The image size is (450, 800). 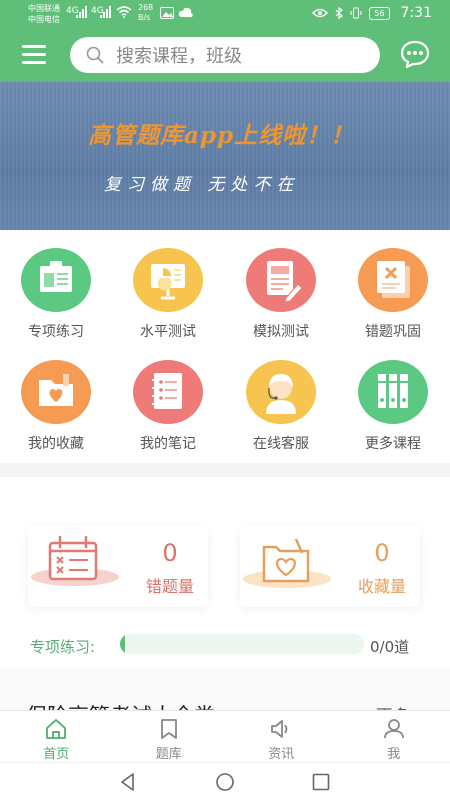 I want to click on wrong-count-value: 0, so click(x=170, y=553).